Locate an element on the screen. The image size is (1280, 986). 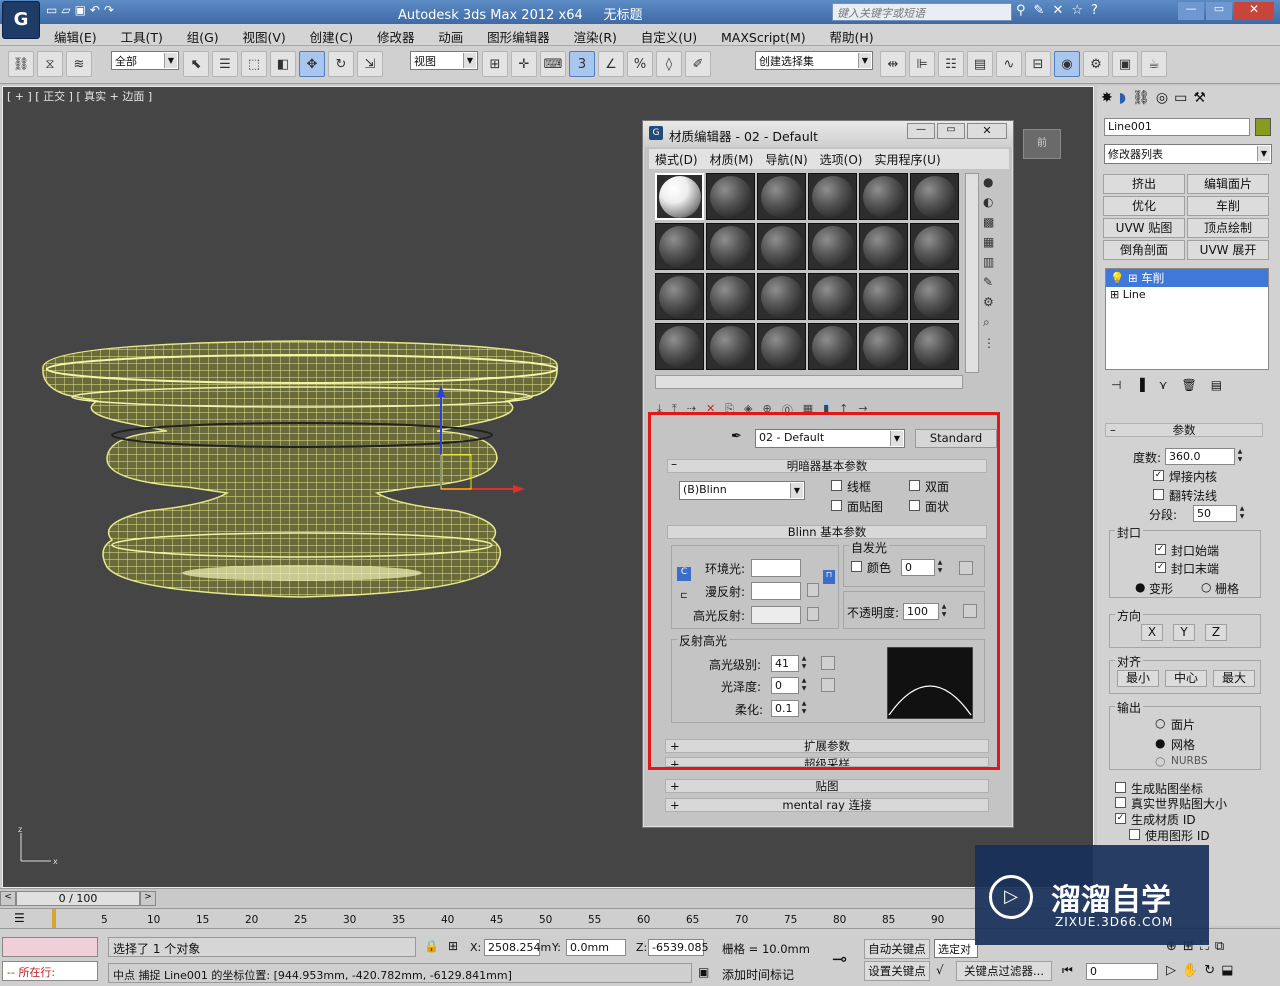
unlink-icon: ⧖ is located at coordinates (50, 64).